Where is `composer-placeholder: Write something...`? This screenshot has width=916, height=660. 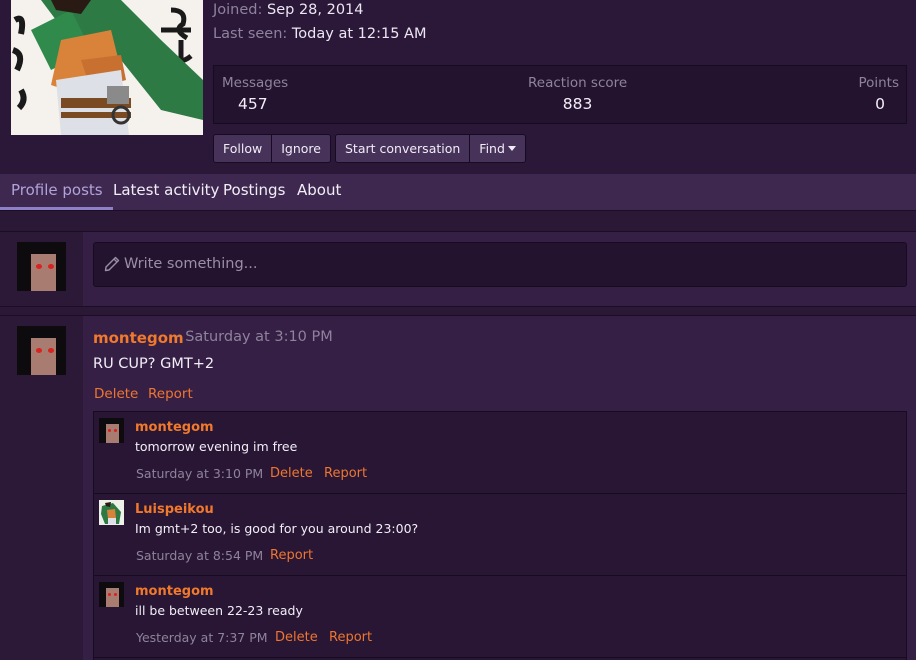 composer-placeholder: Write something... is located at coordinates (191, 264).